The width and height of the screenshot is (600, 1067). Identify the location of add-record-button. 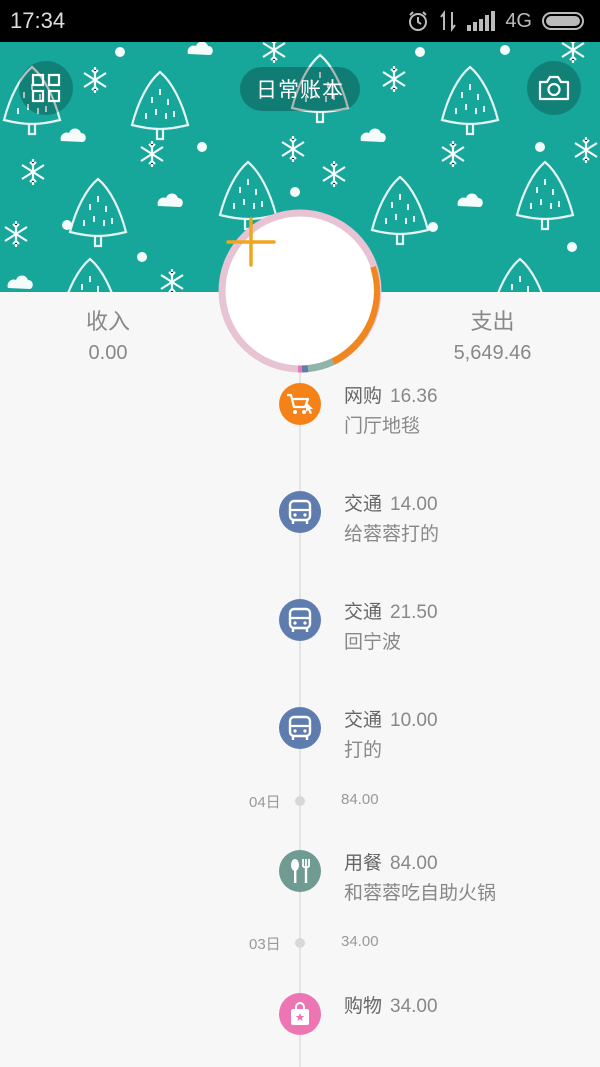
(300, 291).